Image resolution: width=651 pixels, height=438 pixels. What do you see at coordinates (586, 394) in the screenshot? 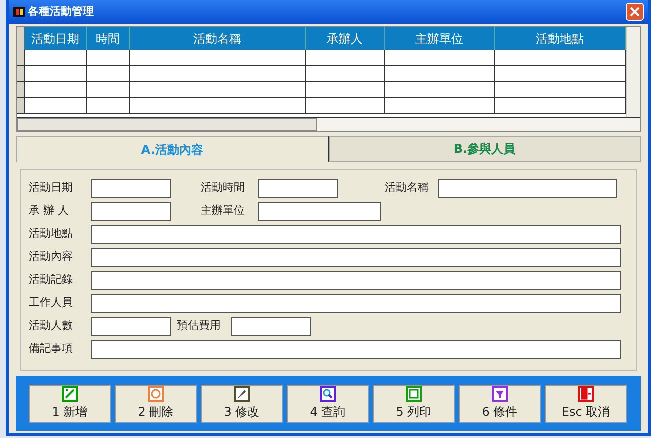
I see `exit-icon` at bounding box center [586, 394].